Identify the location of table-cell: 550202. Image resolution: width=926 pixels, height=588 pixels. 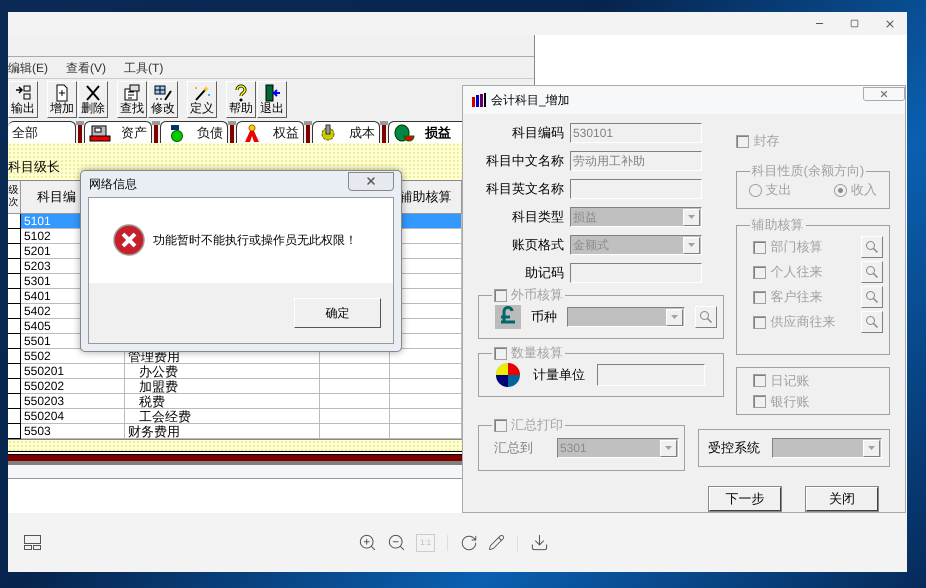
(73, 386).